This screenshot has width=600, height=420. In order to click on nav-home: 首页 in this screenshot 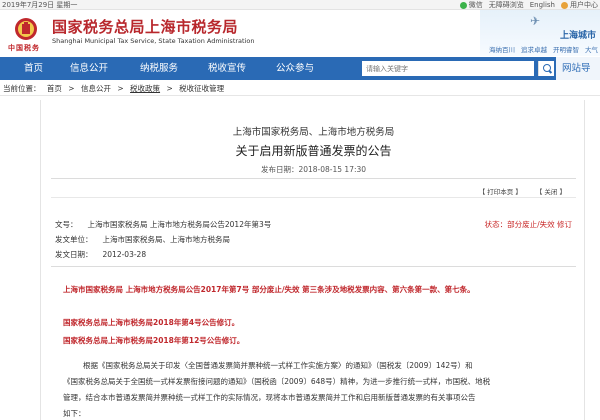, I will do `click(33, 68)`.